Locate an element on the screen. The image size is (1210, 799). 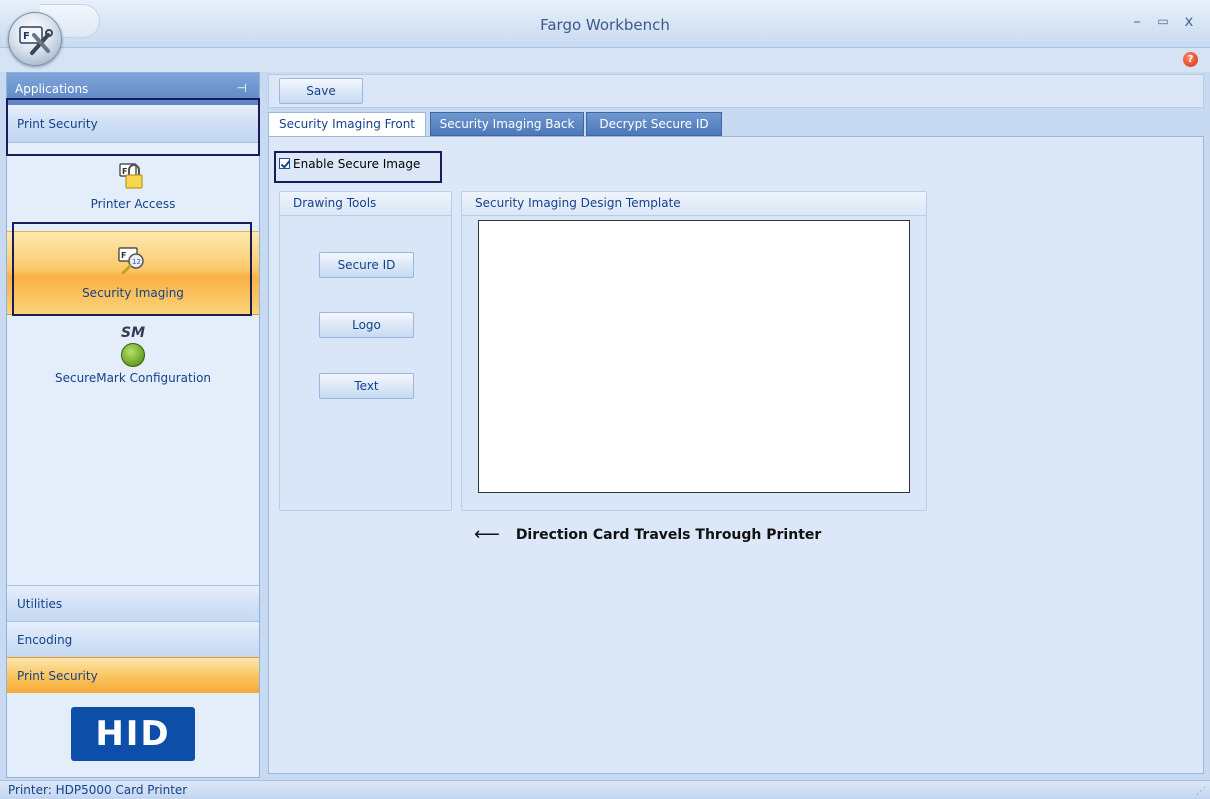
maximize-button: ▭ is located at coordinates (1163, 21).